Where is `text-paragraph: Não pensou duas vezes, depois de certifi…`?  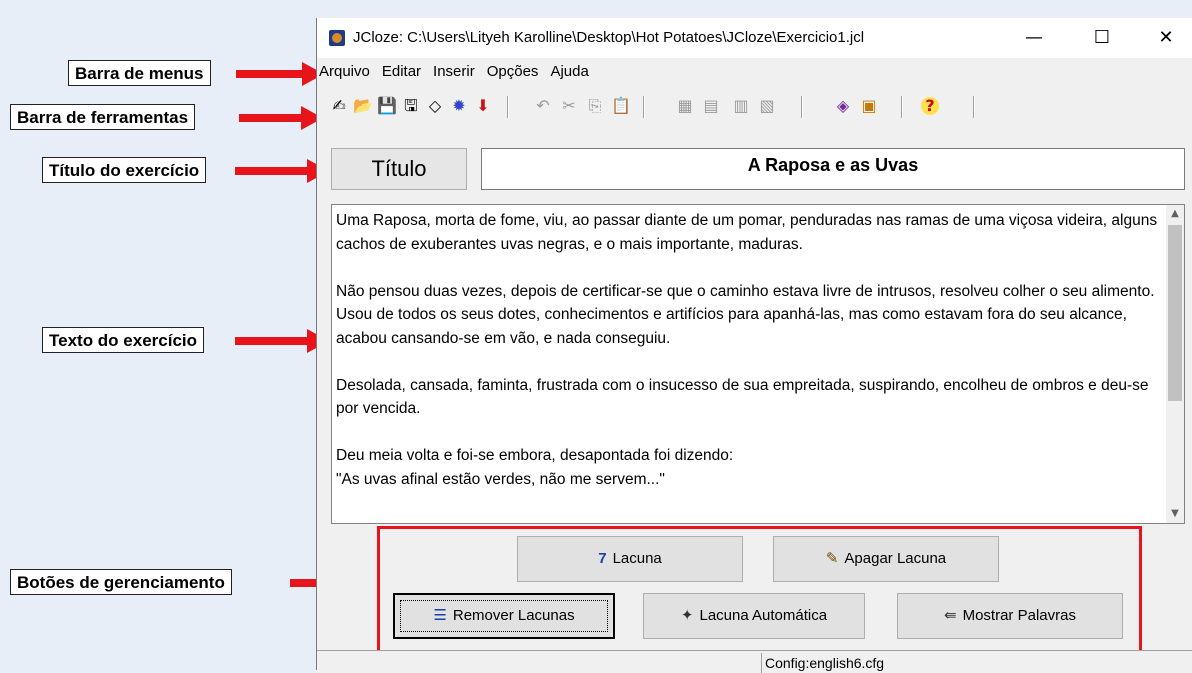 text-paragraph: Não pensou duas vezes, depois de certifi… is located at coordinates (745, 291).